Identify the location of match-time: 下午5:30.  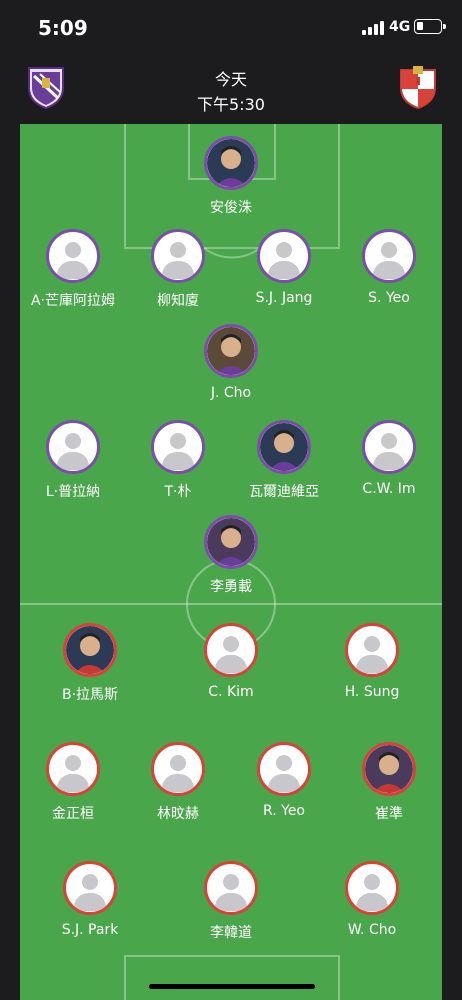
(231, 104).